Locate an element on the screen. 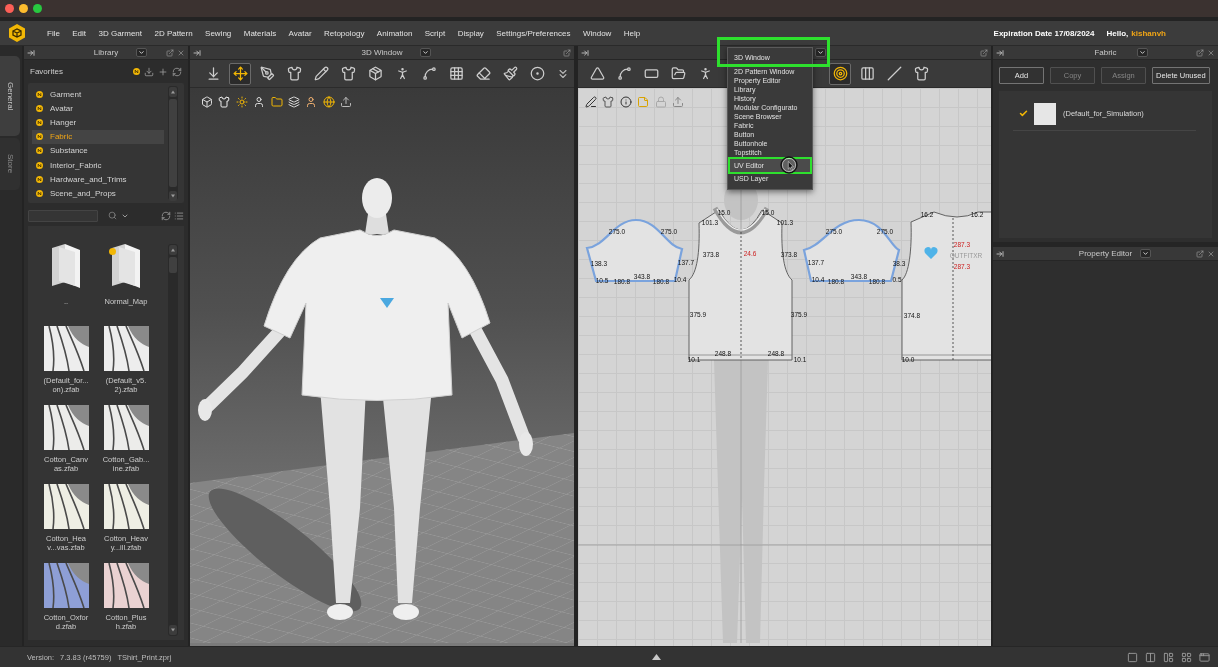  minimize-window-icon is located at coordinates (23, 8).